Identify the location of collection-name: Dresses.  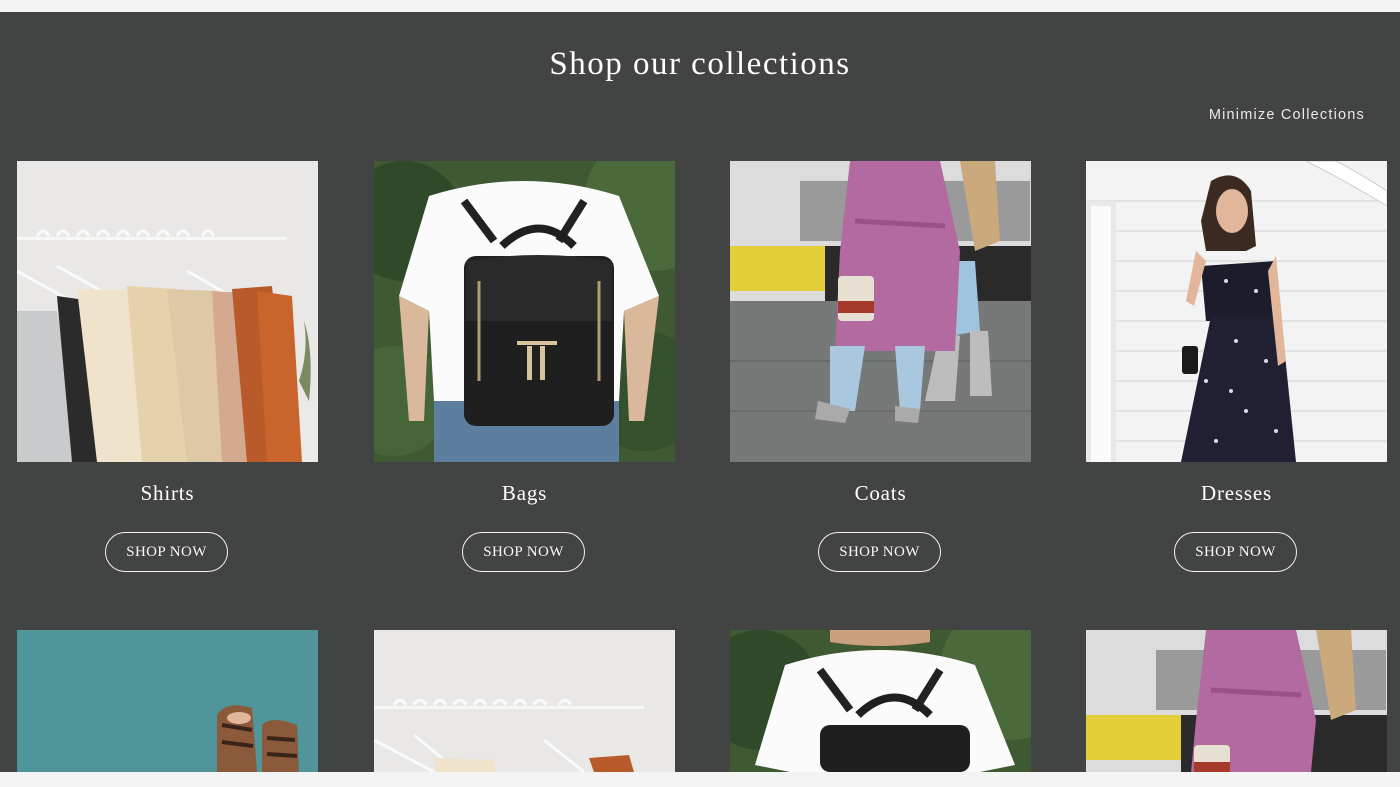
(1236, 493).